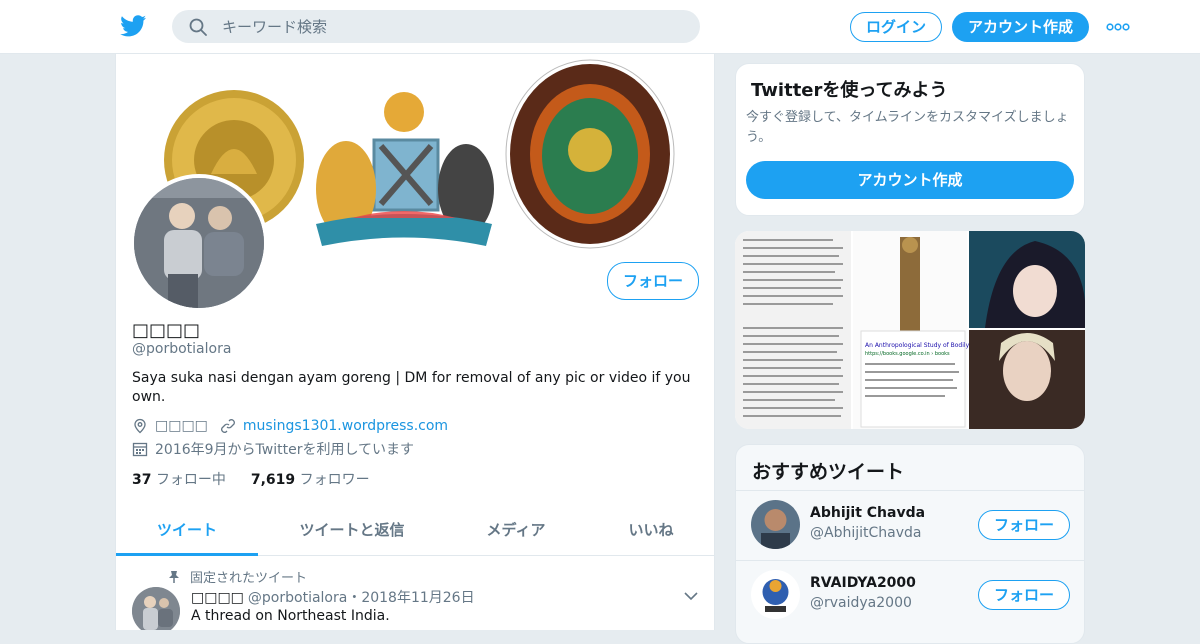  I want to click on pinned-indicator: 固定されたツイート, so click(237, 576).